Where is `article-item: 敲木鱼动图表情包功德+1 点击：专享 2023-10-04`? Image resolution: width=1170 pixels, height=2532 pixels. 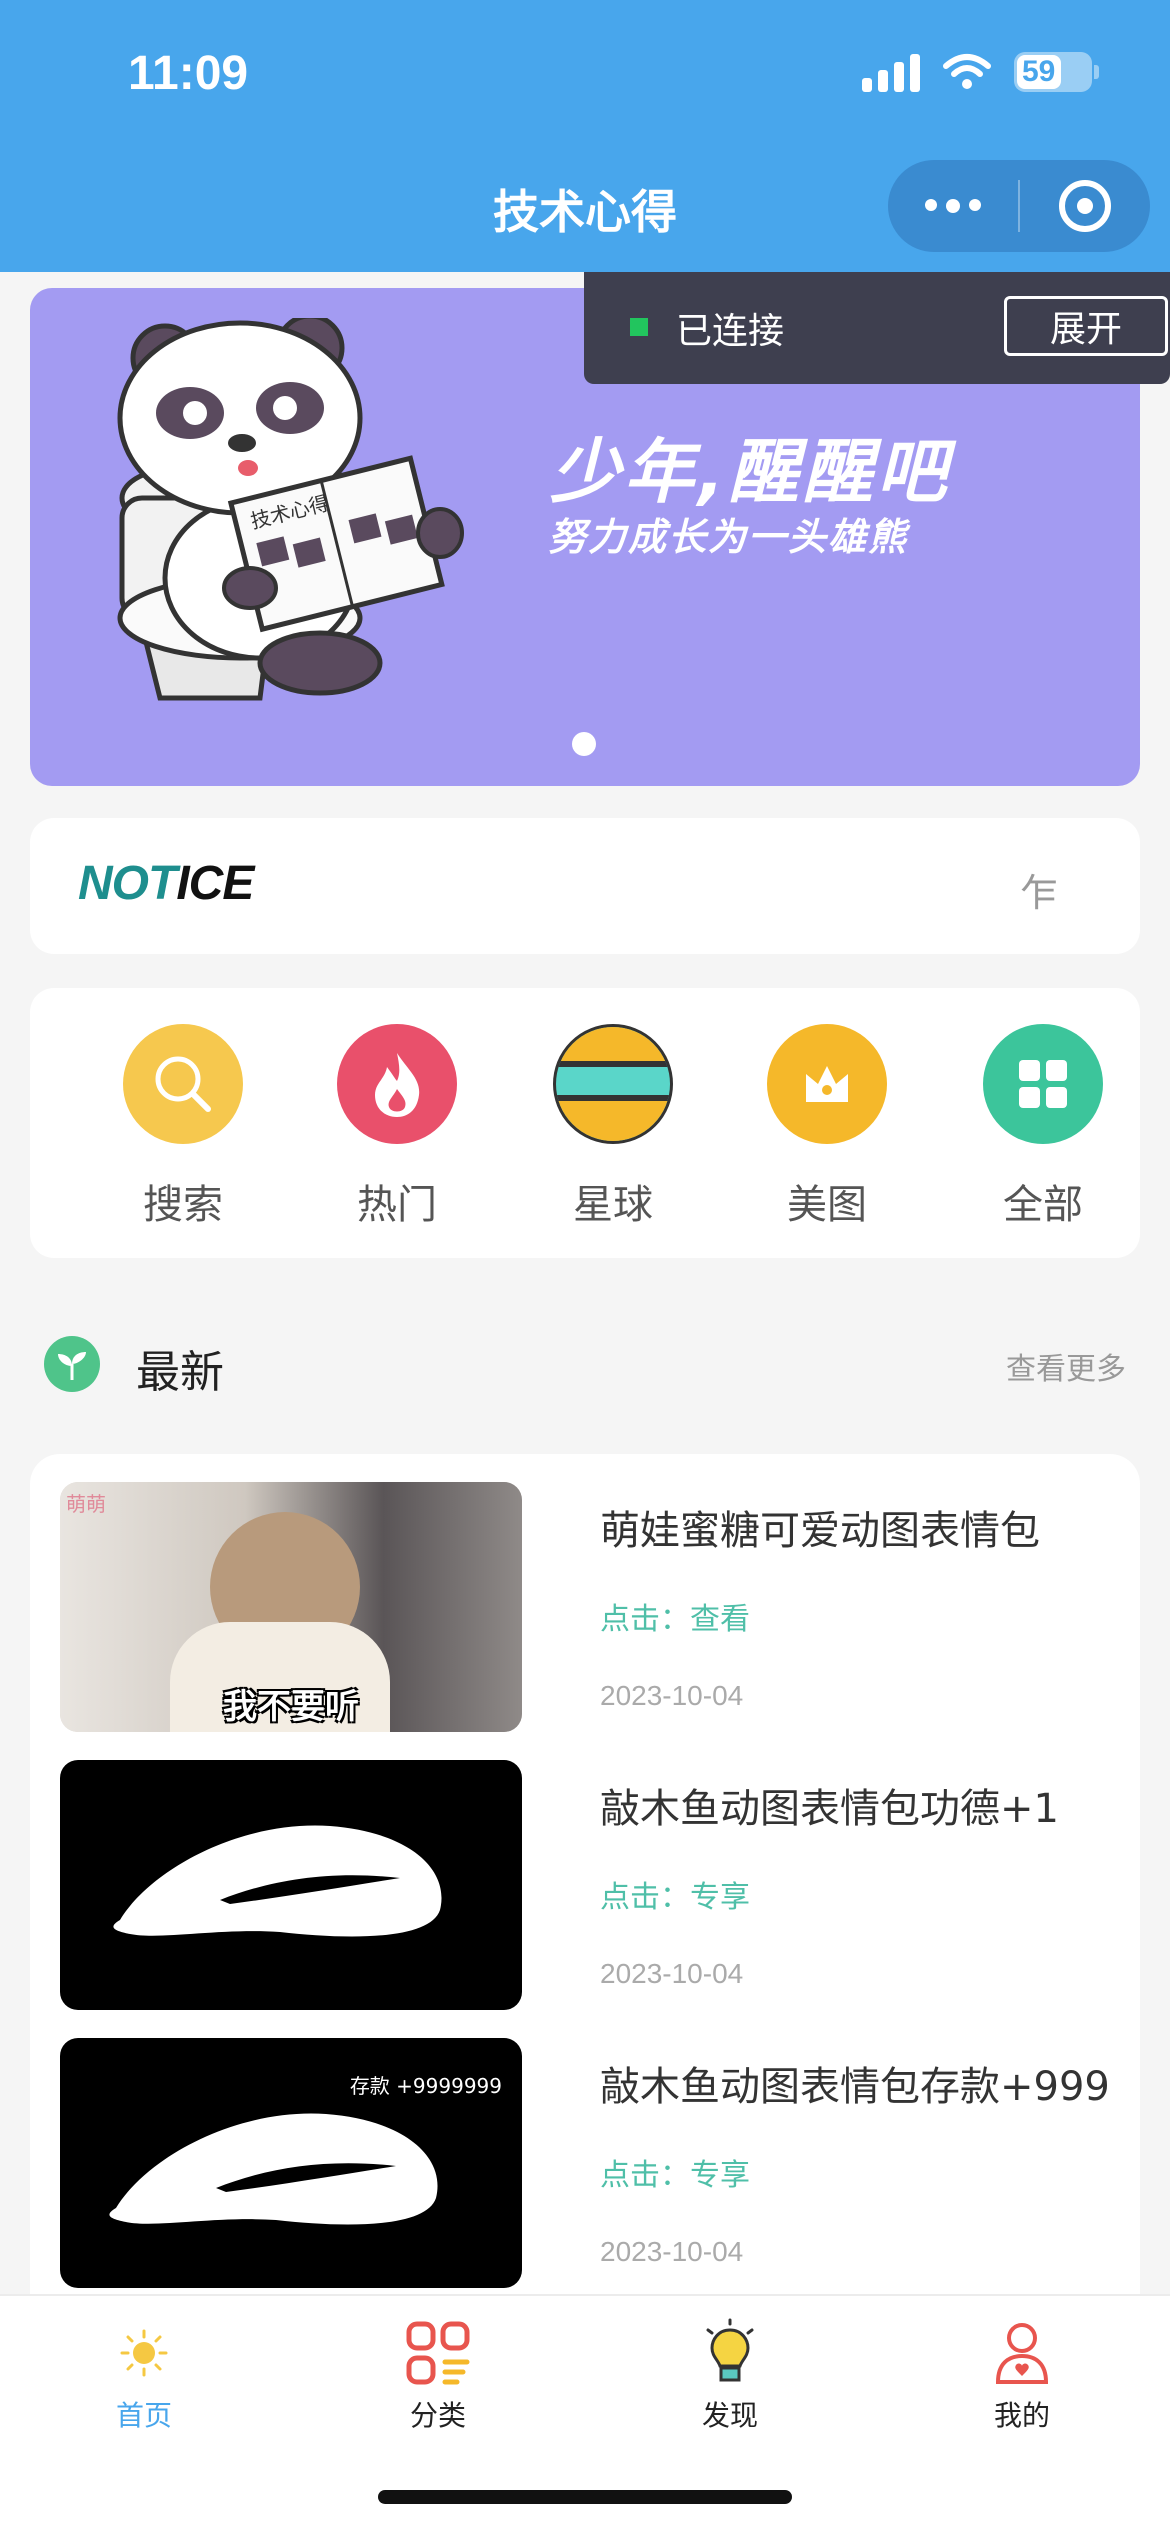 article-item: 敲木鱼动图表情包功德+1 点击：专享 2023-10-04 is located at coordinates (590, 1885).